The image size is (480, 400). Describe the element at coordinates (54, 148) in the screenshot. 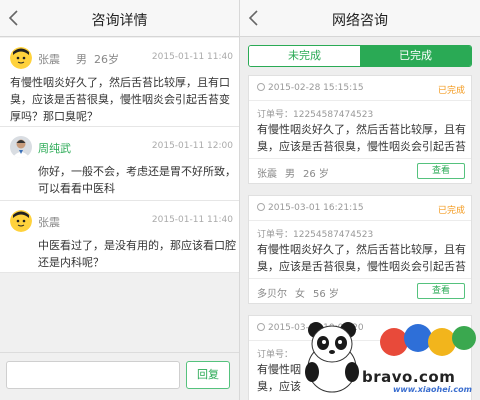

I see `doctor-name: 周纯武` at that location.